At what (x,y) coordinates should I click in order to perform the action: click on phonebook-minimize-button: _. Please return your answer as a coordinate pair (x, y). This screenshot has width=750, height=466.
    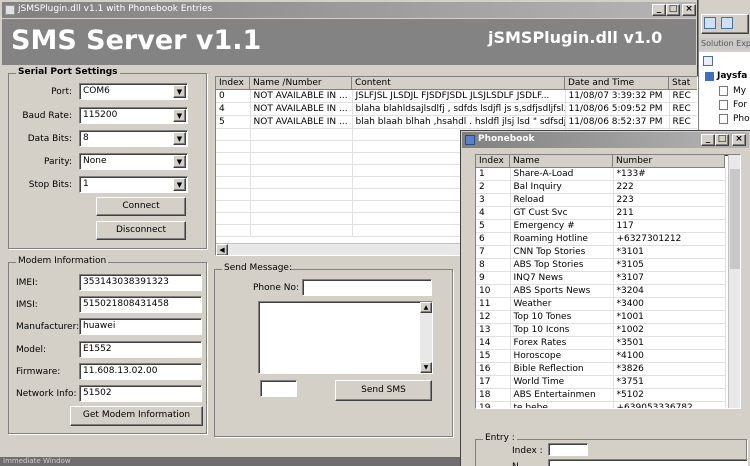
    Looking at the image, I should click on (708, 140).